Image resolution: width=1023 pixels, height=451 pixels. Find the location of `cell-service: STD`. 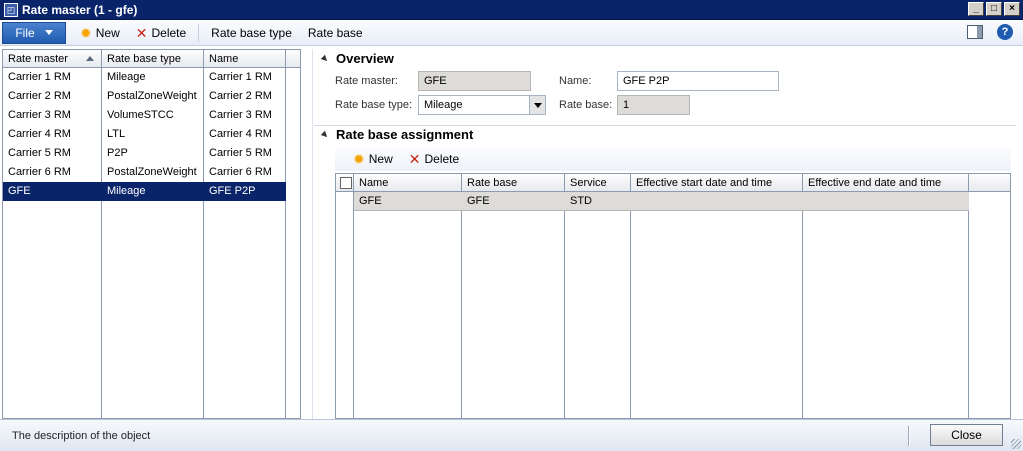

cell-service: STD is located at coordinates (578, 201).